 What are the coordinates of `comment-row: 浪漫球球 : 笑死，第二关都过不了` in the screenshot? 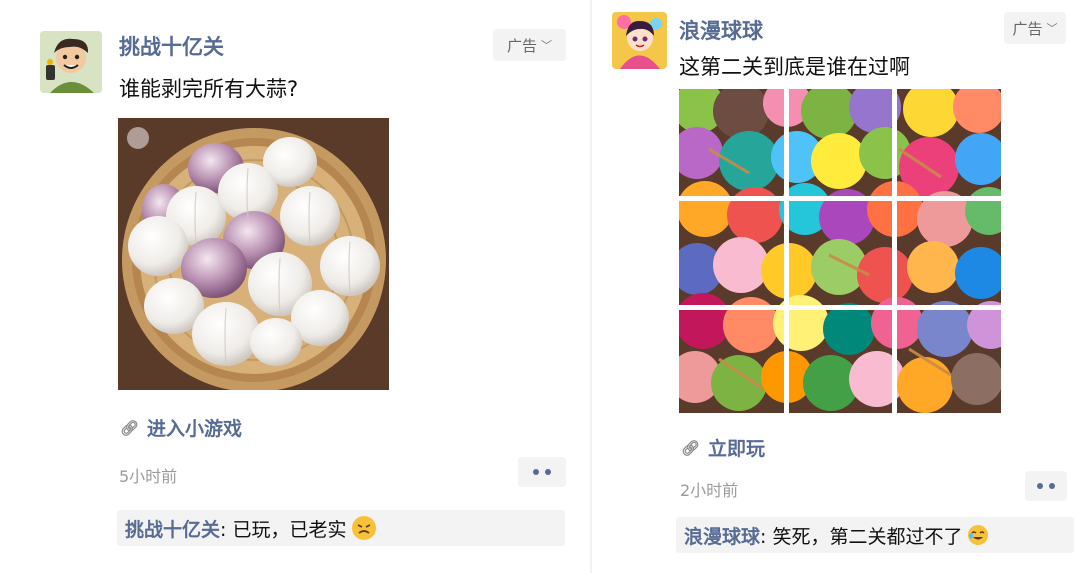 It's located at (875, 535).